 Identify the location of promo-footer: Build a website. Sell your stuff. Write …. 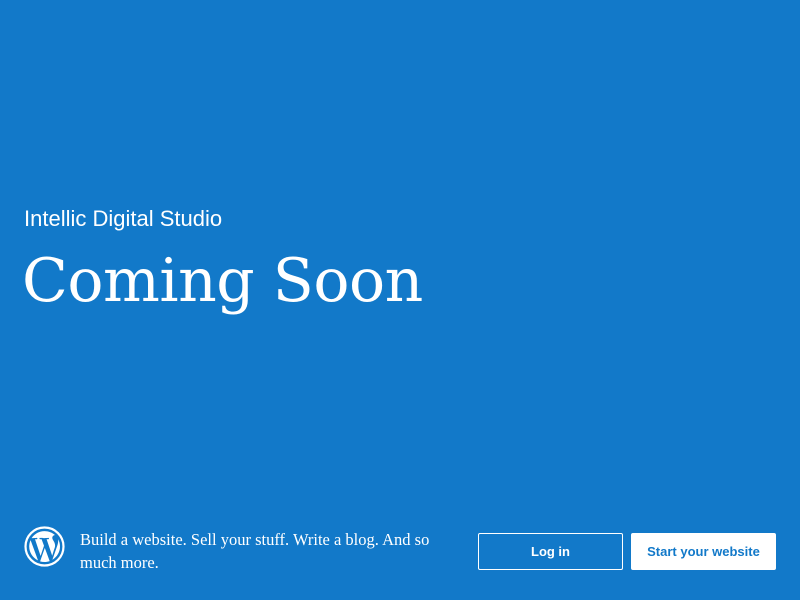
(400, 552).